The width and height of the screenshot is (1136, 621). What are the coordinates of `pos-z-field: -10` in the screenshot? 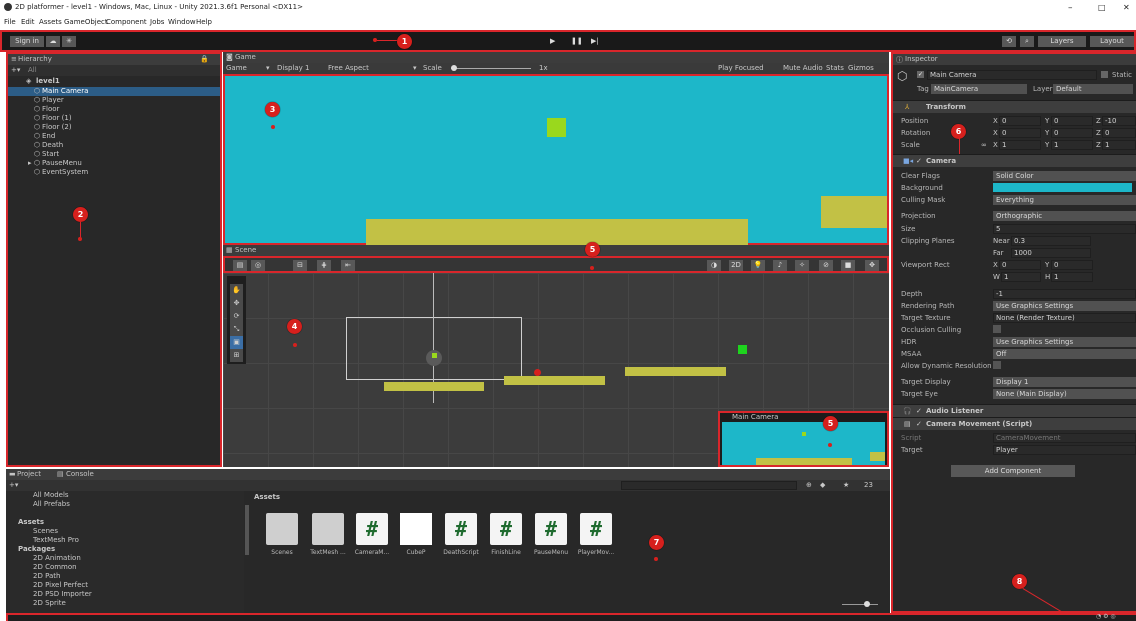 It's located at (1119, 121).